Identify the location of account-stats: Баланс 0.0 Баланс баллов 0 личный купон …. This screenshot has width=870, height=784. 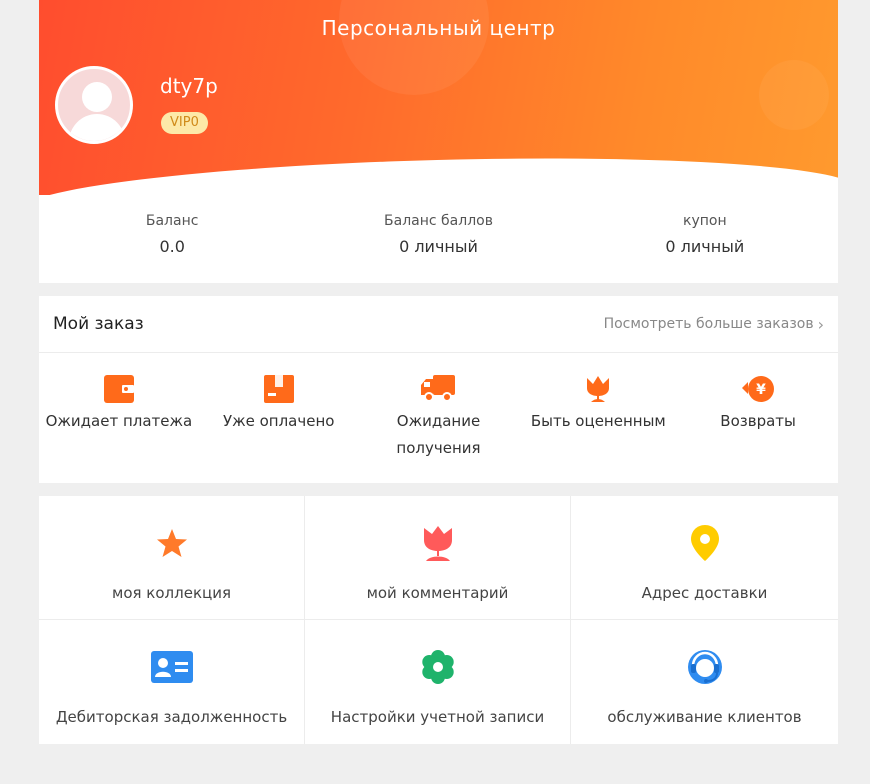
(438, 239).